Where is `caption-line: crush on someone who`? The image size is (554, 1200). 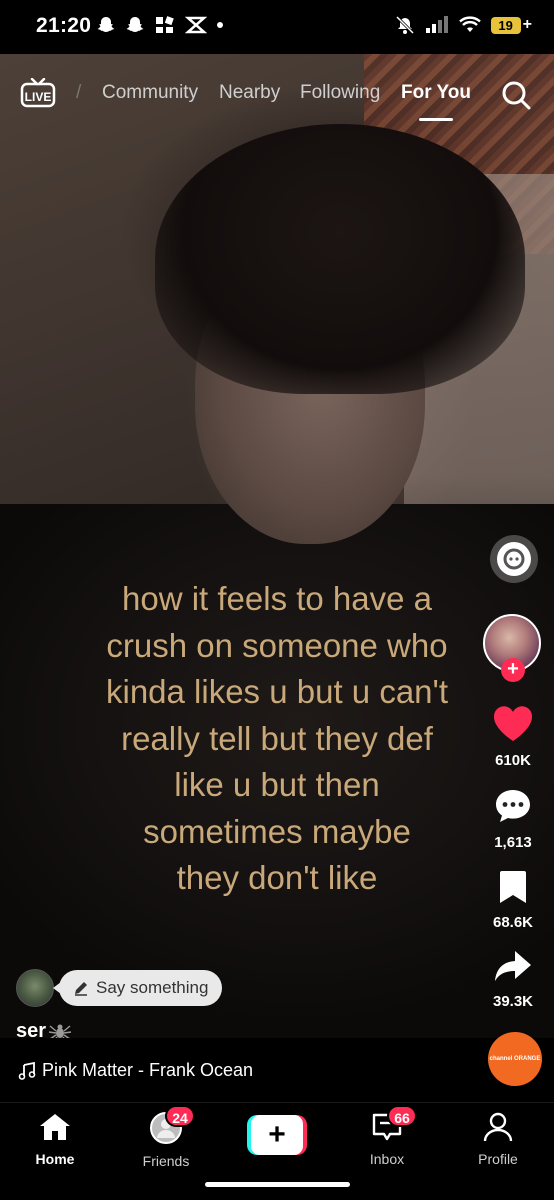 caption-line: crush on someone who is located at coordinates (277, 645).